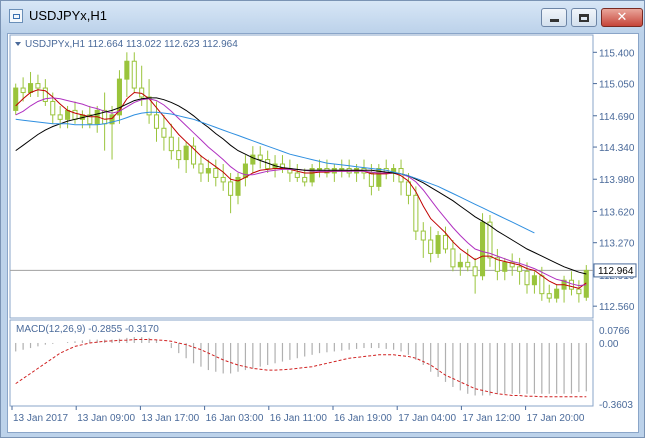 The height and width of the screenshot is (438, 645). Describe the element at coordinates (584, 17) in the screenshot. I see `maximize-button` at that location.